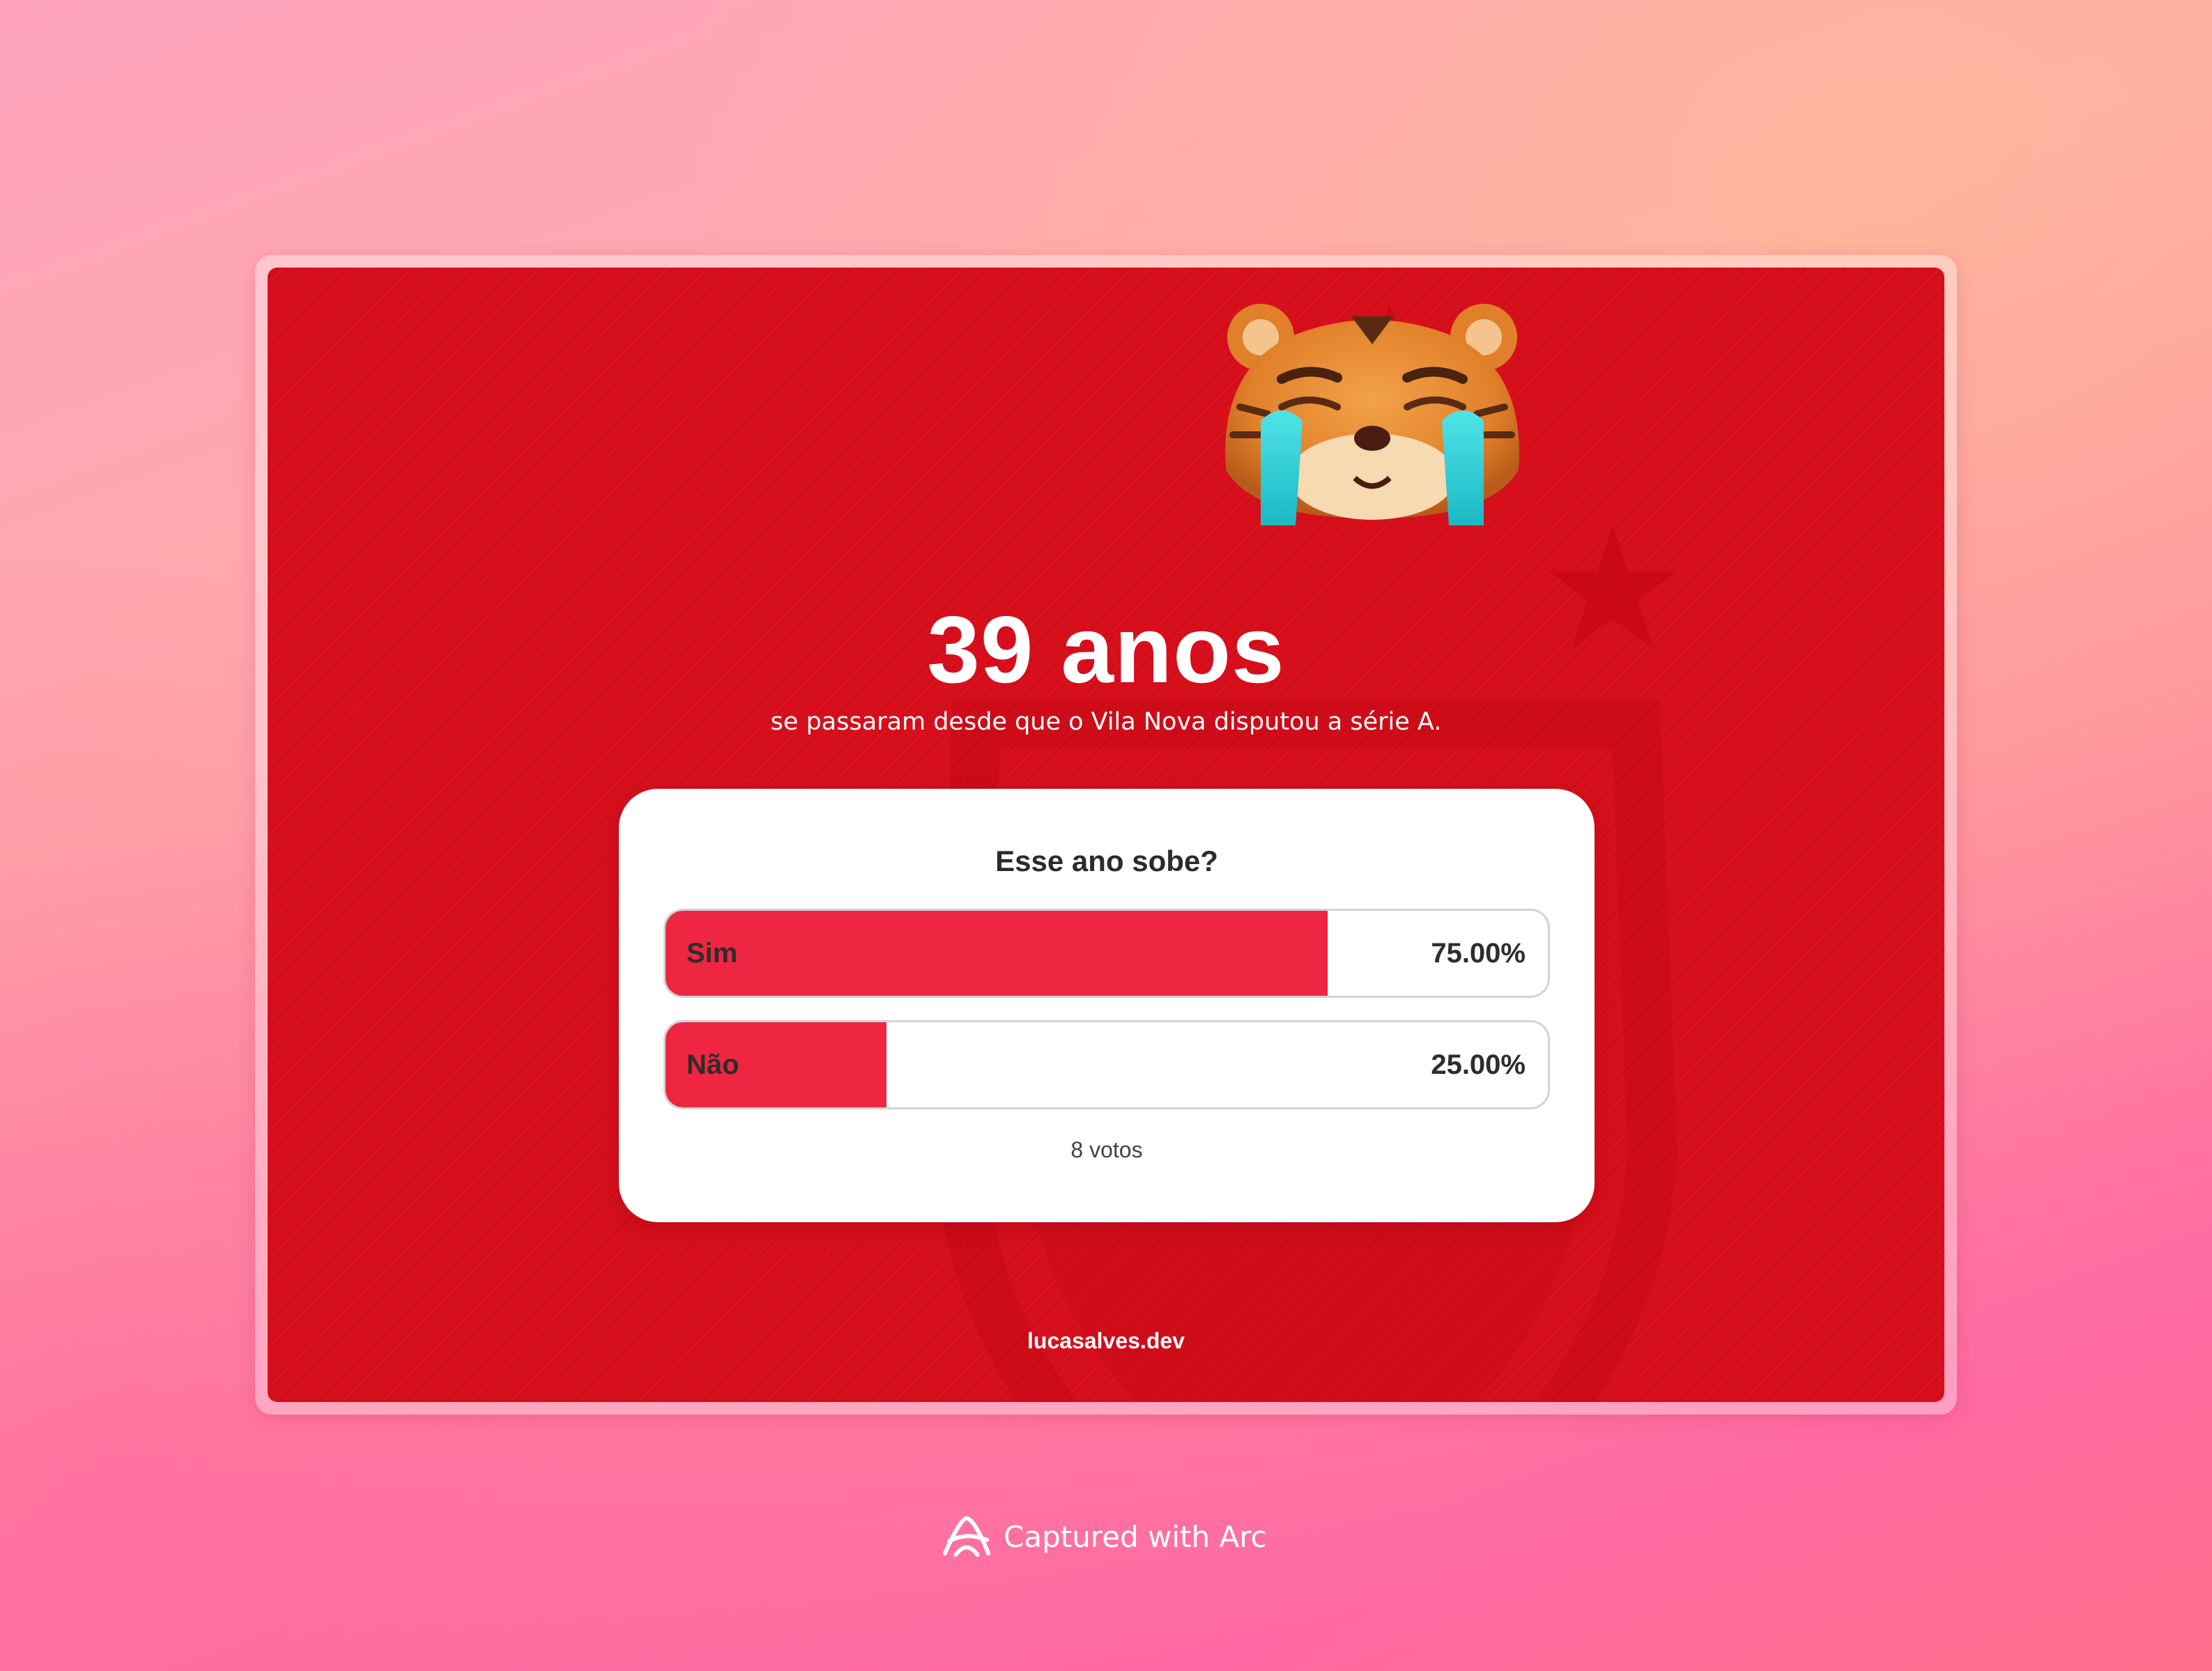 This screenshot has height=1671, width=2212. I want to click on footer-link: lucasalves.dev, so click(1106, 1341).